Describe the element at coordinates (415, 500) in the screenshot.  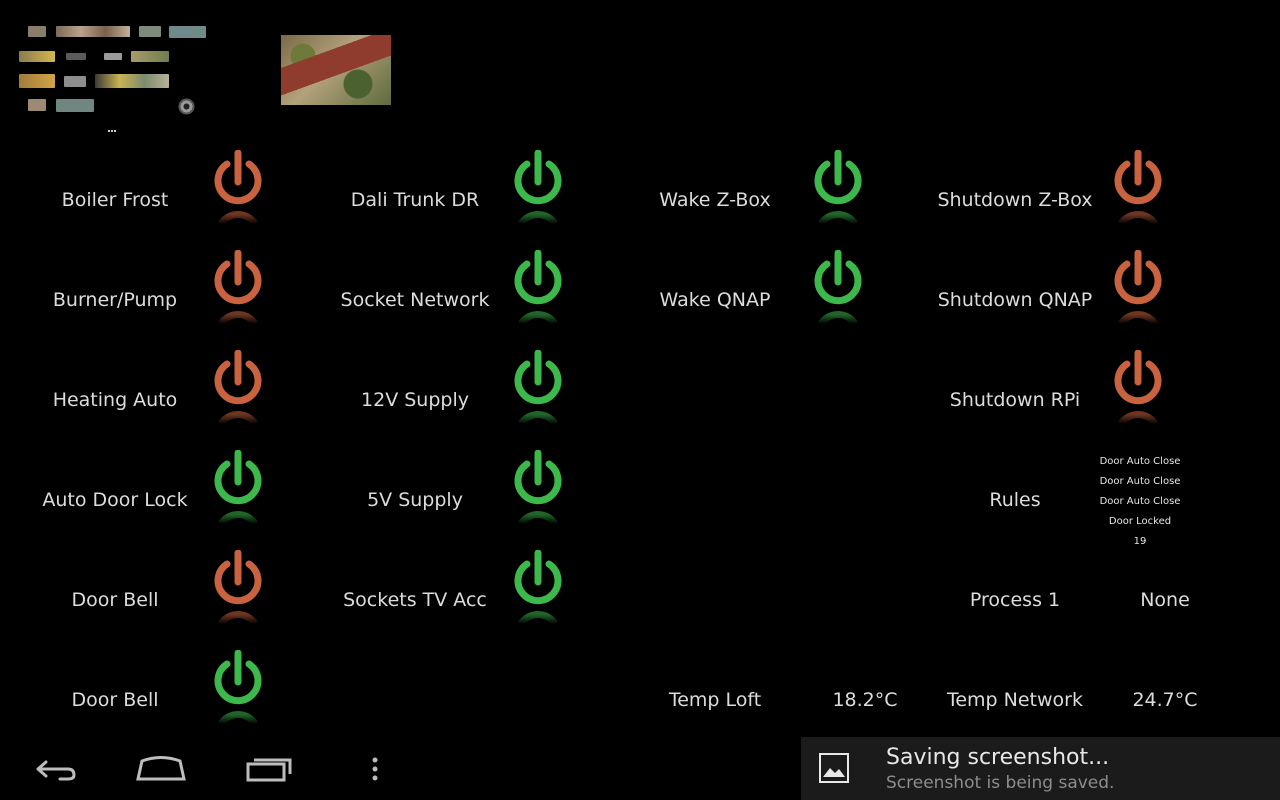
I see `switch-label: 5V Supply` at that location.